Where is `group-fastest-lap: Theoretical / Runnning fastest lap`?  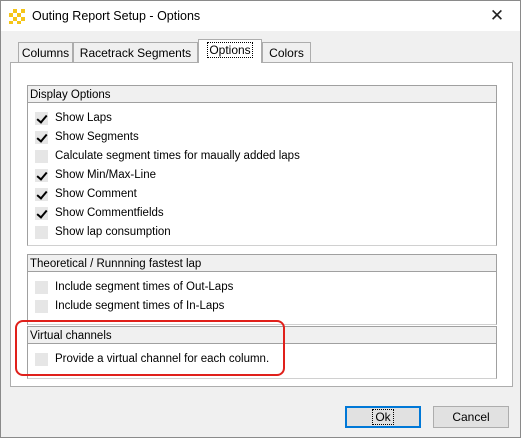 group-fastest-lap: Theoretical / Runnning fastest lap is located at coordinates (262, 263).